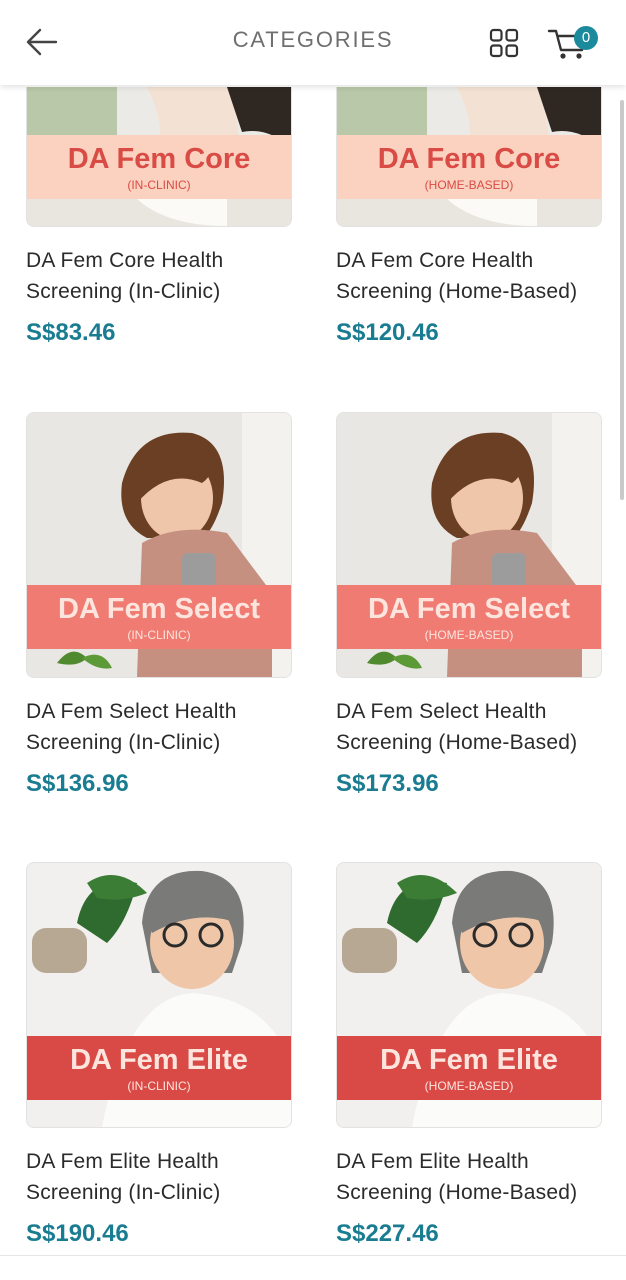 The image size is (626, 1280). I want to click on product-image: DA Fem Select (HOME-BASED), so click(469, 545).